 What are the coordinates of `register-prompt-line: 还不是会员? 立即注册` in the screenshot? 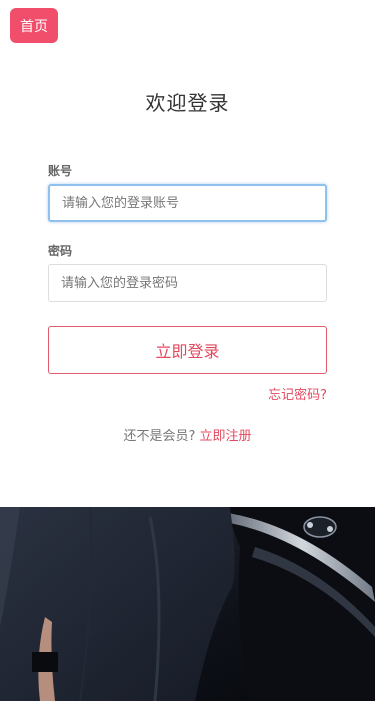 It's located at (187, 434).